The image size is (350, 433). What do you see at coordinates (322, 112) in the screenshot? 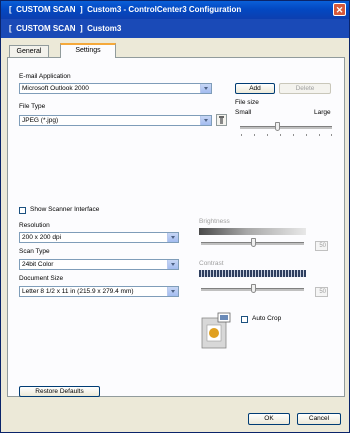
I see `file-size-large-label: Large` at bounding box center [322, 112].